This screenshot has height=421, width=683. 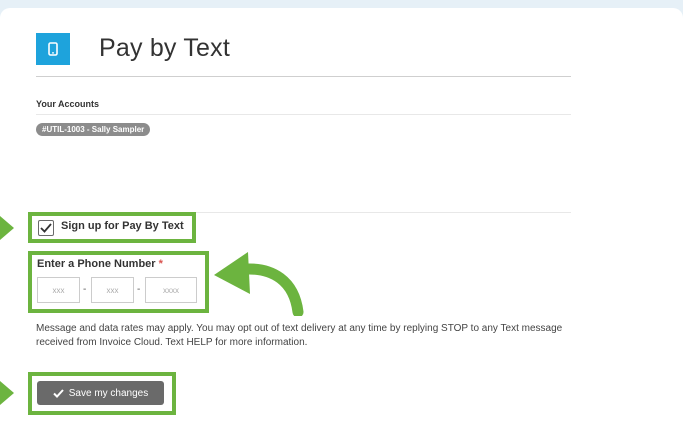 I want to click on signup-label: Sign up for Pay By Text, so click(x=122, y=226).